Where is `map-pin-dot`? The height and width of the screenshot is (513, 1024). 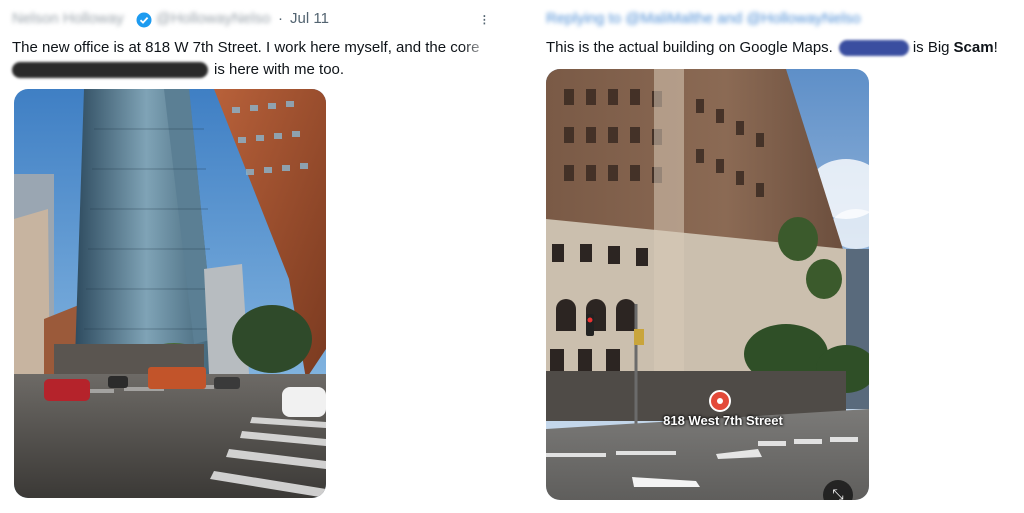 map-pin-dot is located at coordinates (720, 401).